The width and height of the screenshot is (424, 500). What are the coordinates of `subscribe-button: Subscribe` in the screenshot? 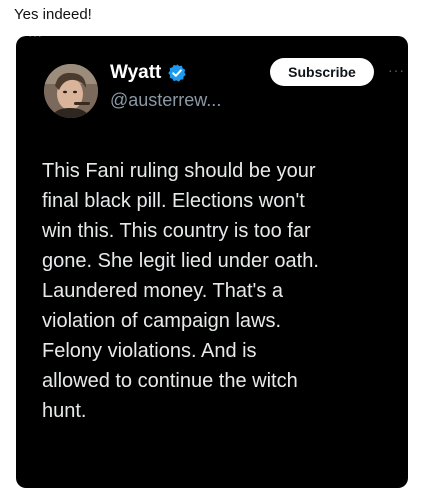 It's located at (322, 72).